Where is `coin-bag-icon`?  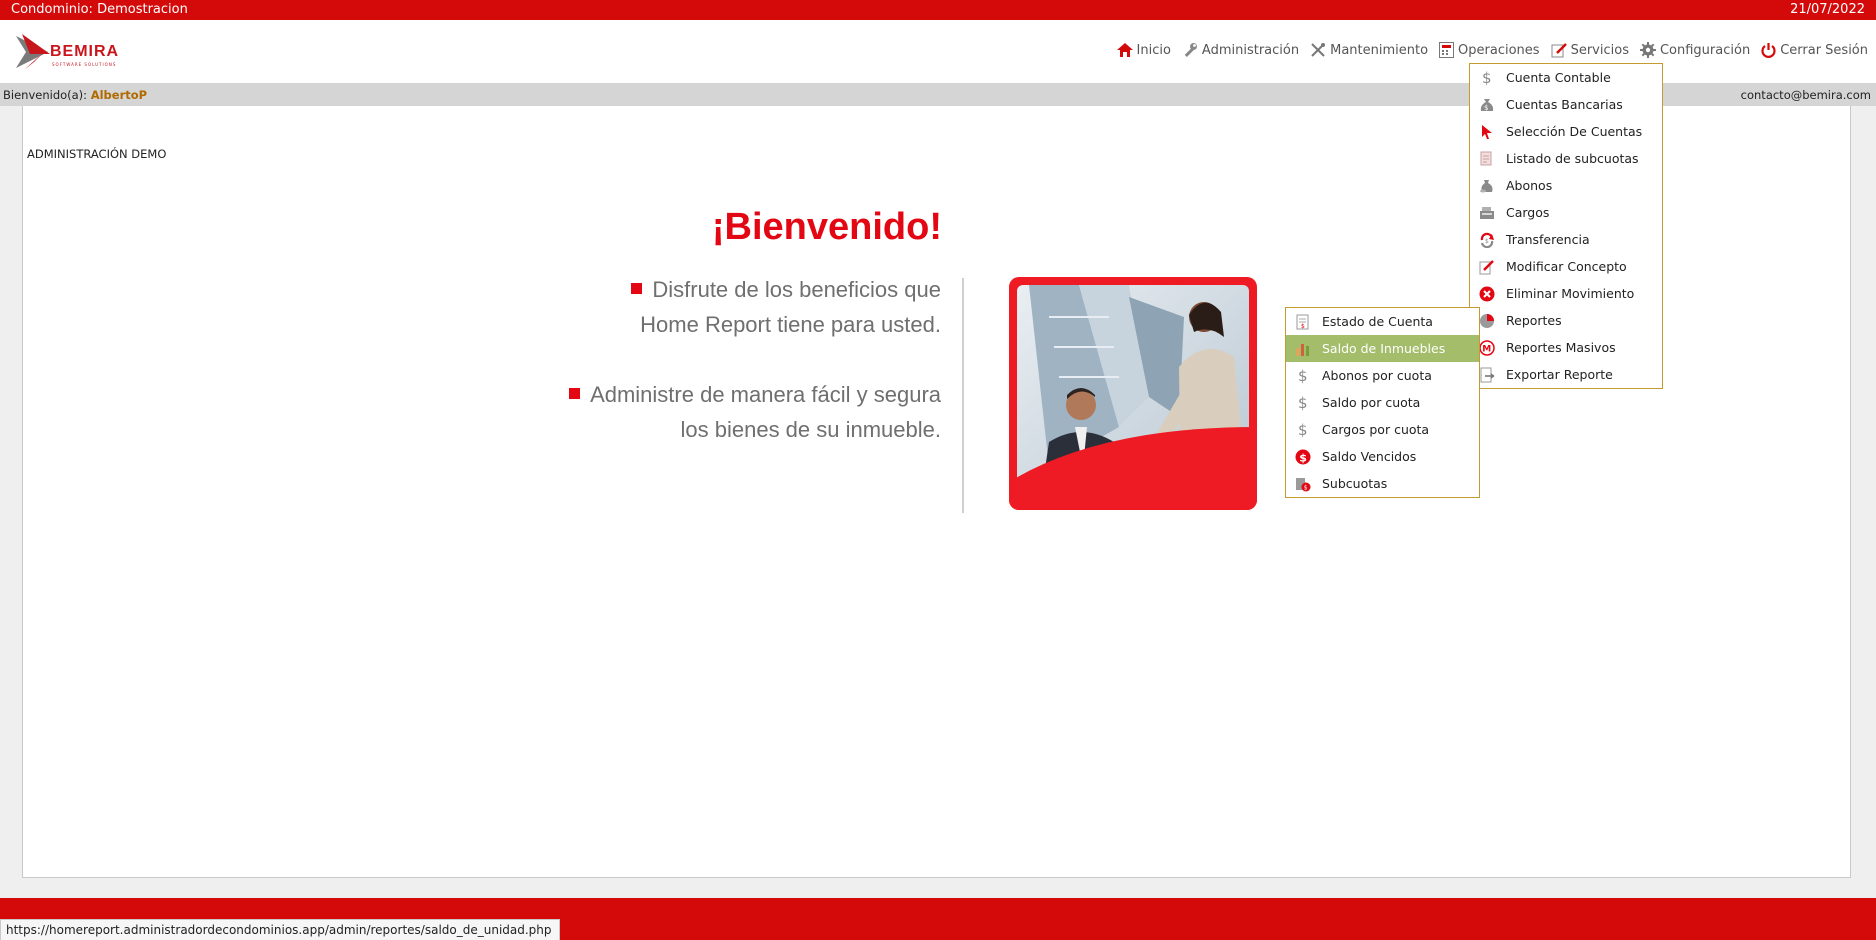
coin-bag-icon is located at coordinates (1487, 186).